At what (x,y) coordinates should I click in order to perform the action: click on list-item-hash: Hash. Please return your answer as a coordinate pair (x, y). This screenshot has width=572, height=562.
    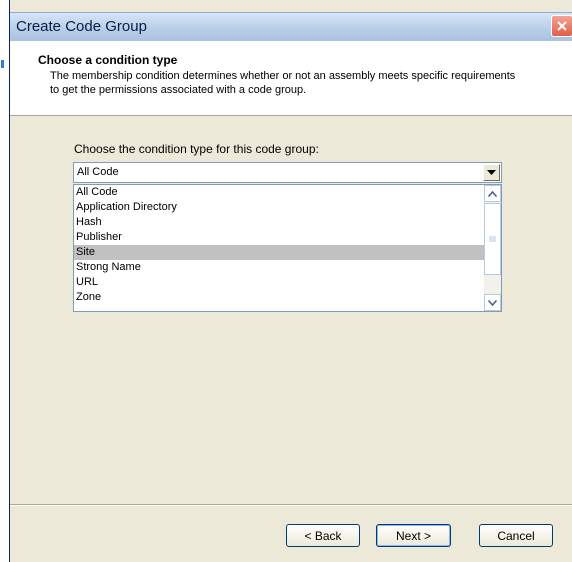
    Looking at the image, I should click on (279, 222).